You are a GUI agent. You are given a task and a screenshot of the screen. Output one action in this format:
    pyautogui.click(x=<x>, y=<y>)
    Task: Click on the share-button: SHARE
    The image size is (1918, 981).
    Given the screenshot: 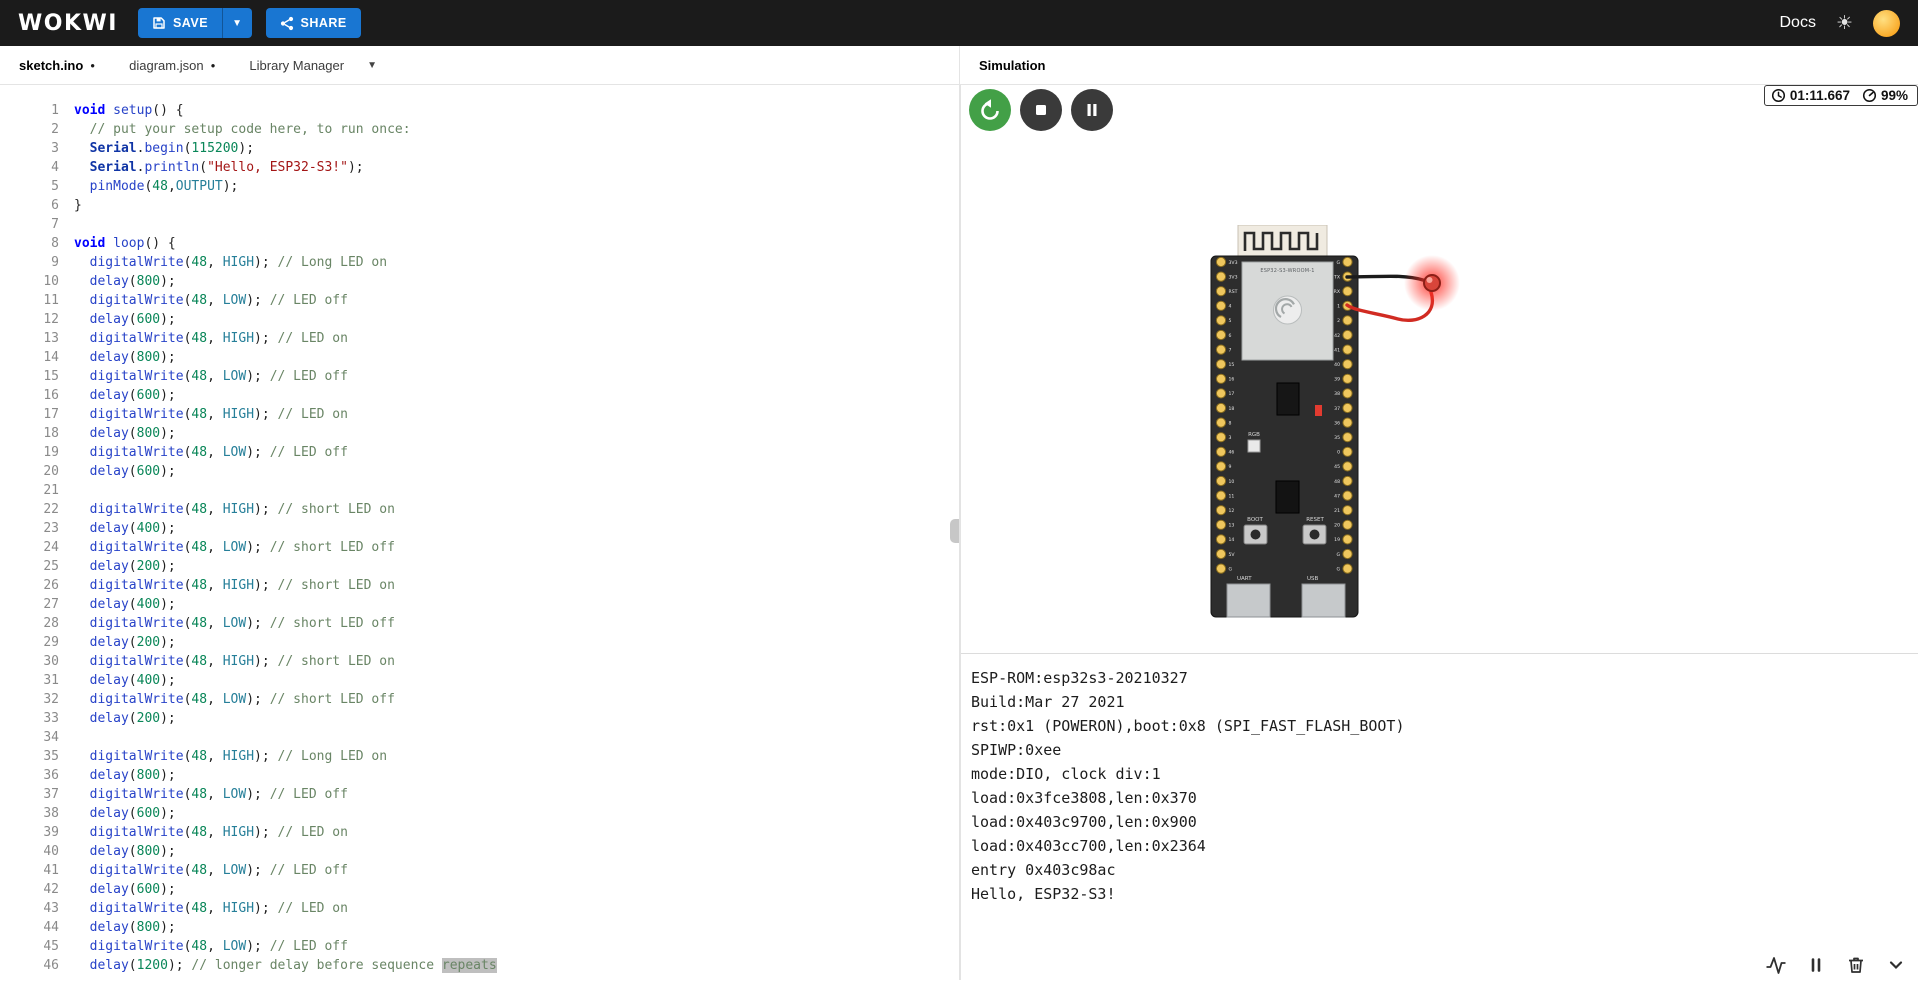 What is the action you would take?
    pyautogui.click(x=313, y=23)
    